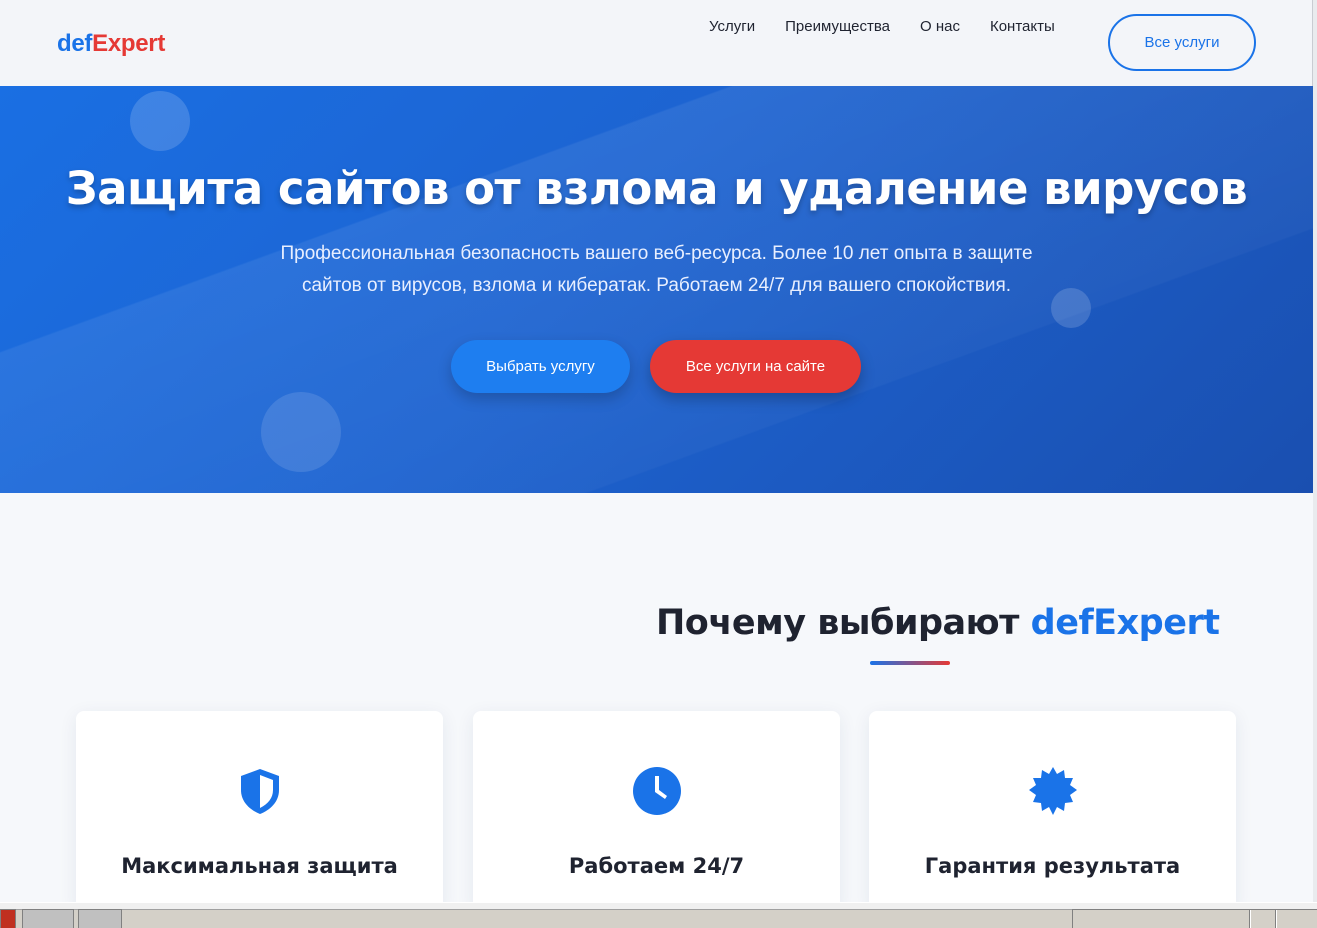 The height and width of the screenshot is (928, 1317). What do you see at coordinates (656, 866) in the screenshot?
I see `feature-card-title: Работаем 24/7` at bounding box center [656, 866].